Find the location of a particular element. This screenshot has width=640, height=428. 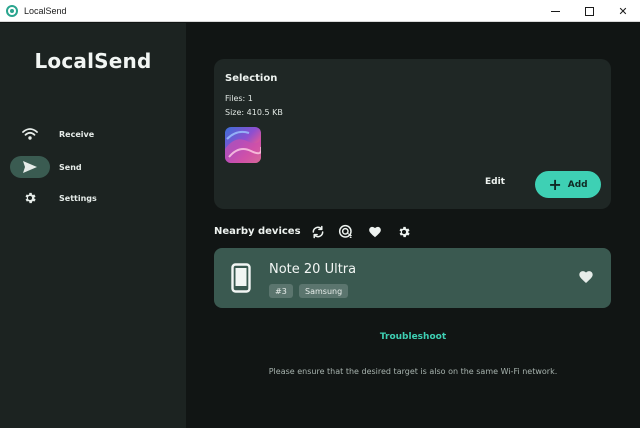

add-button: + Add is located at coordinates (568, 184).